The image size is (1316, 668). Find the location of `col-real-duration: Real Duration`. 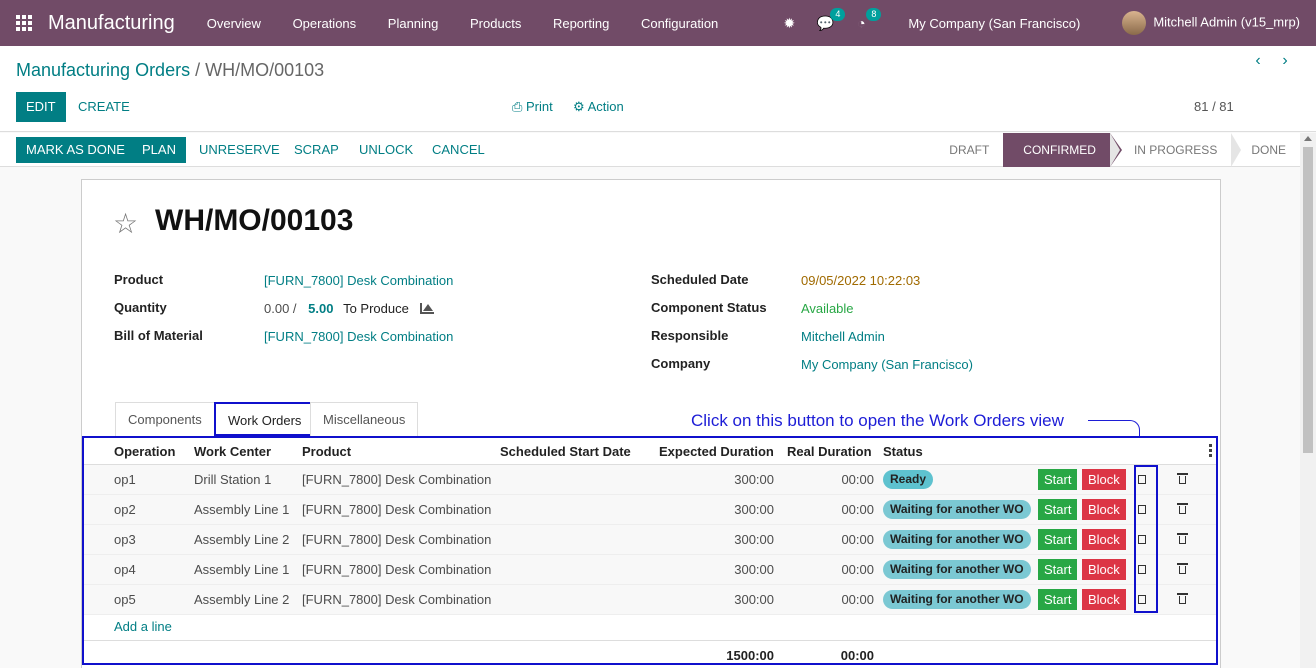

col-real-duration: Real Duration is located at coordinates (829, 451).